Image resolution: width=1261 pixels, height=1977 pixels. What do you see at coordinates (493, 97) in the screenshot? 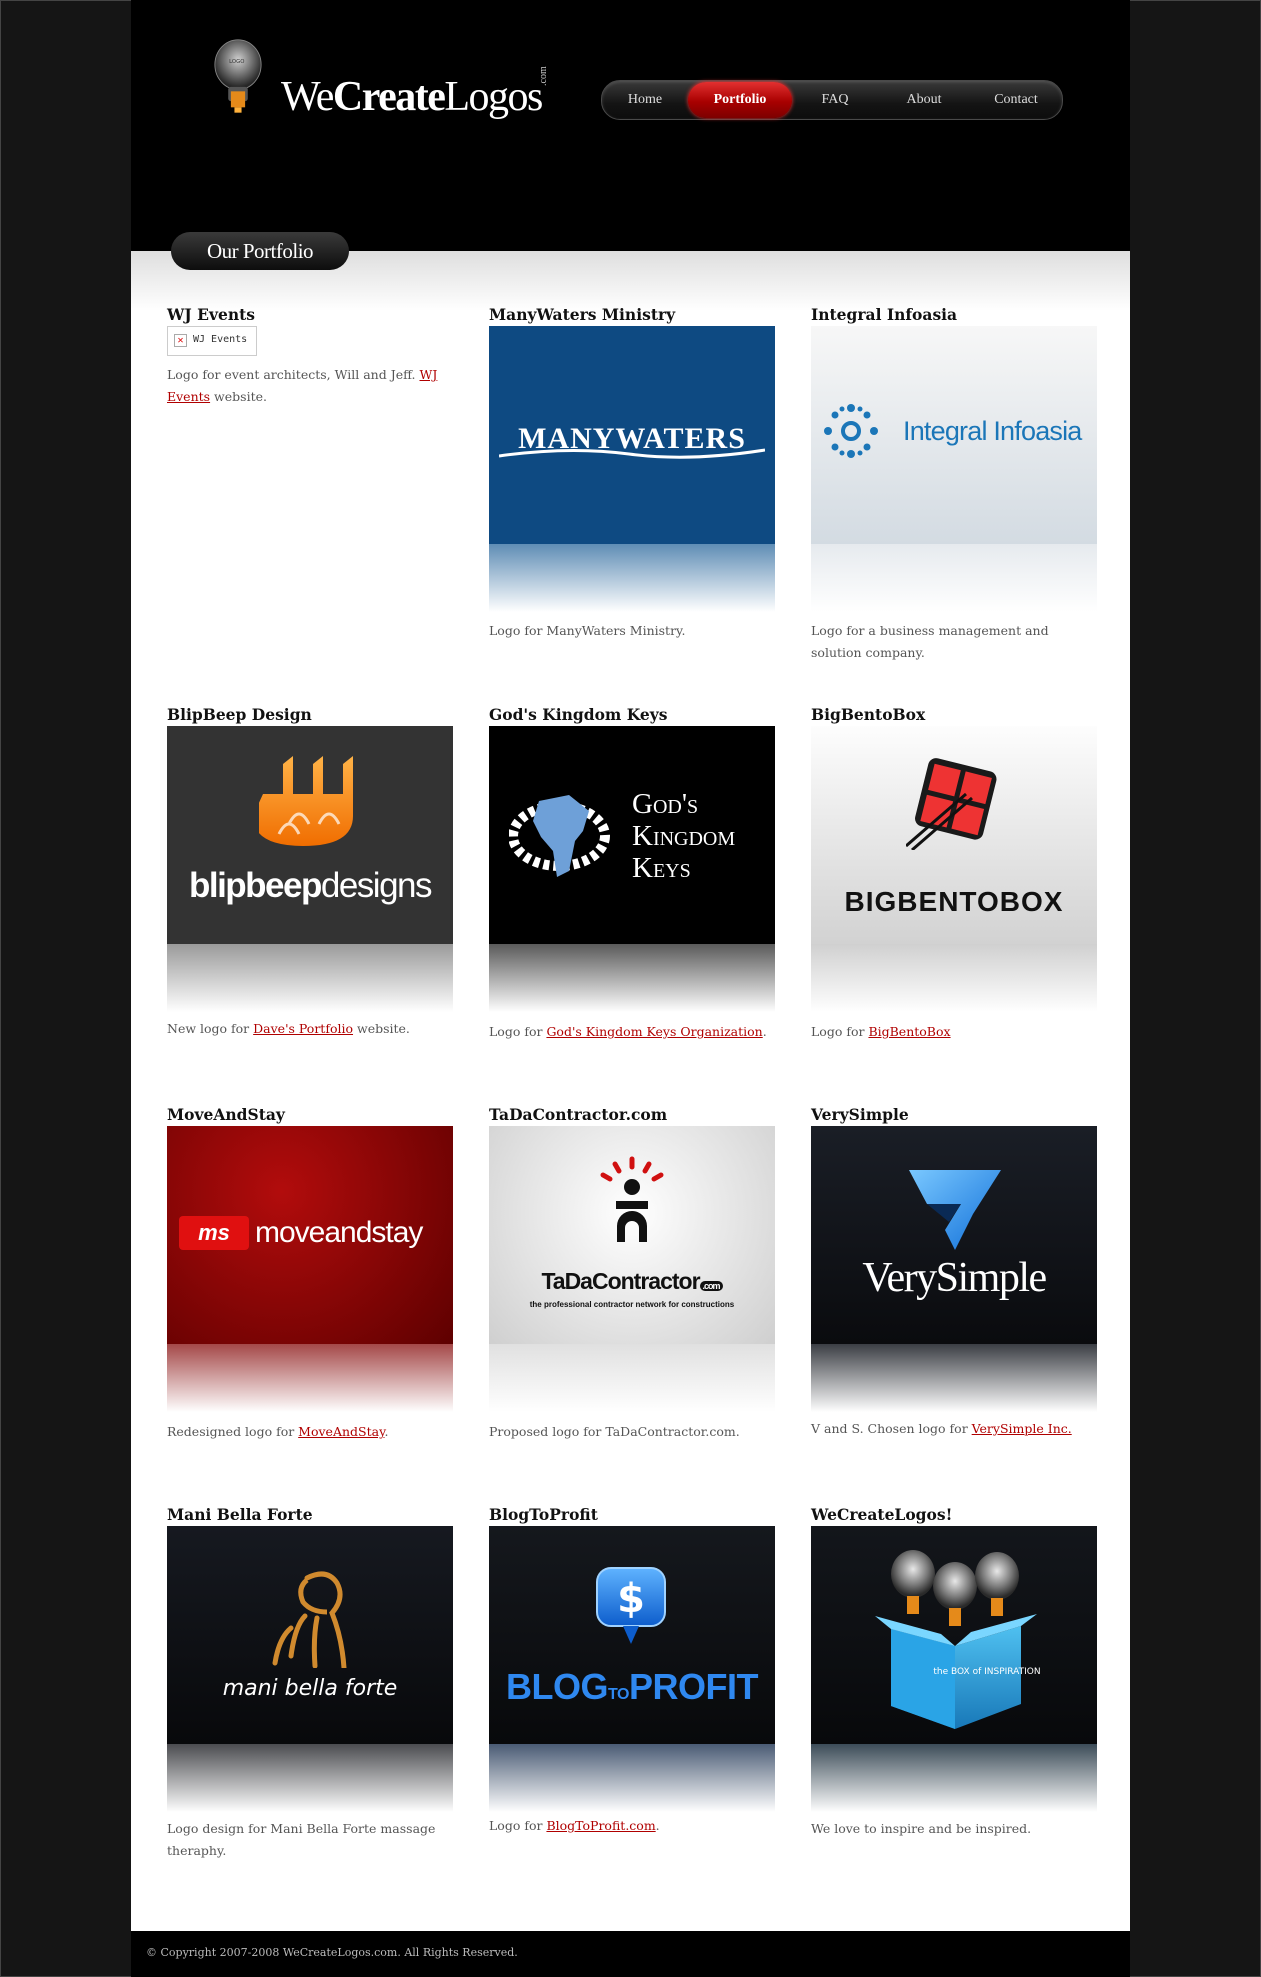
I see `logo-logos: Logos` at bounding box center [493, 97].